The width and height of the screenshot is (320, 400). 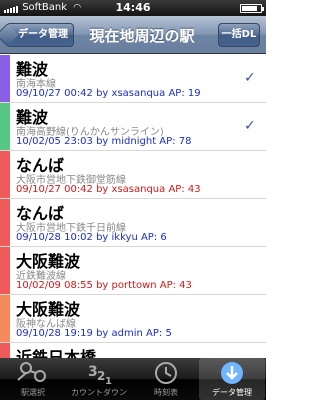 I want to click on station-row: 近鉄日本橋, so click(x=133, y=350).